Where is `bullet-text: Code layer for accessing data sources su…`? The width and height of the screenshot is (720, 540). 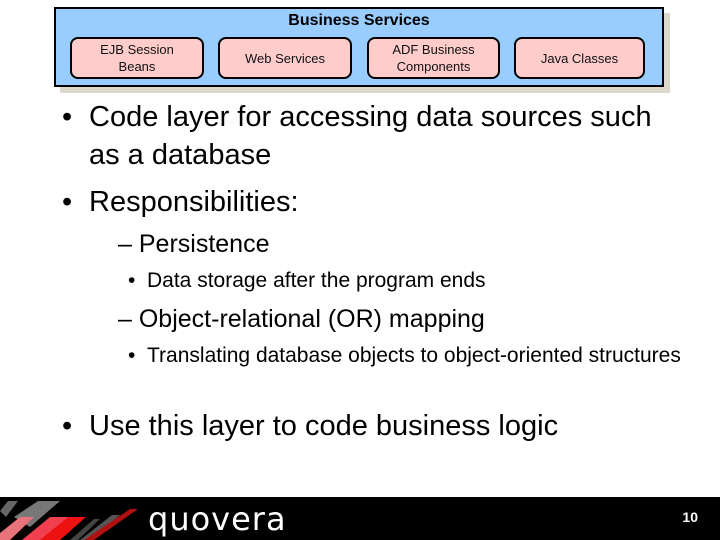 bullet-text: Code layer for accessing data sources su… is located at coordinates (370, 136).